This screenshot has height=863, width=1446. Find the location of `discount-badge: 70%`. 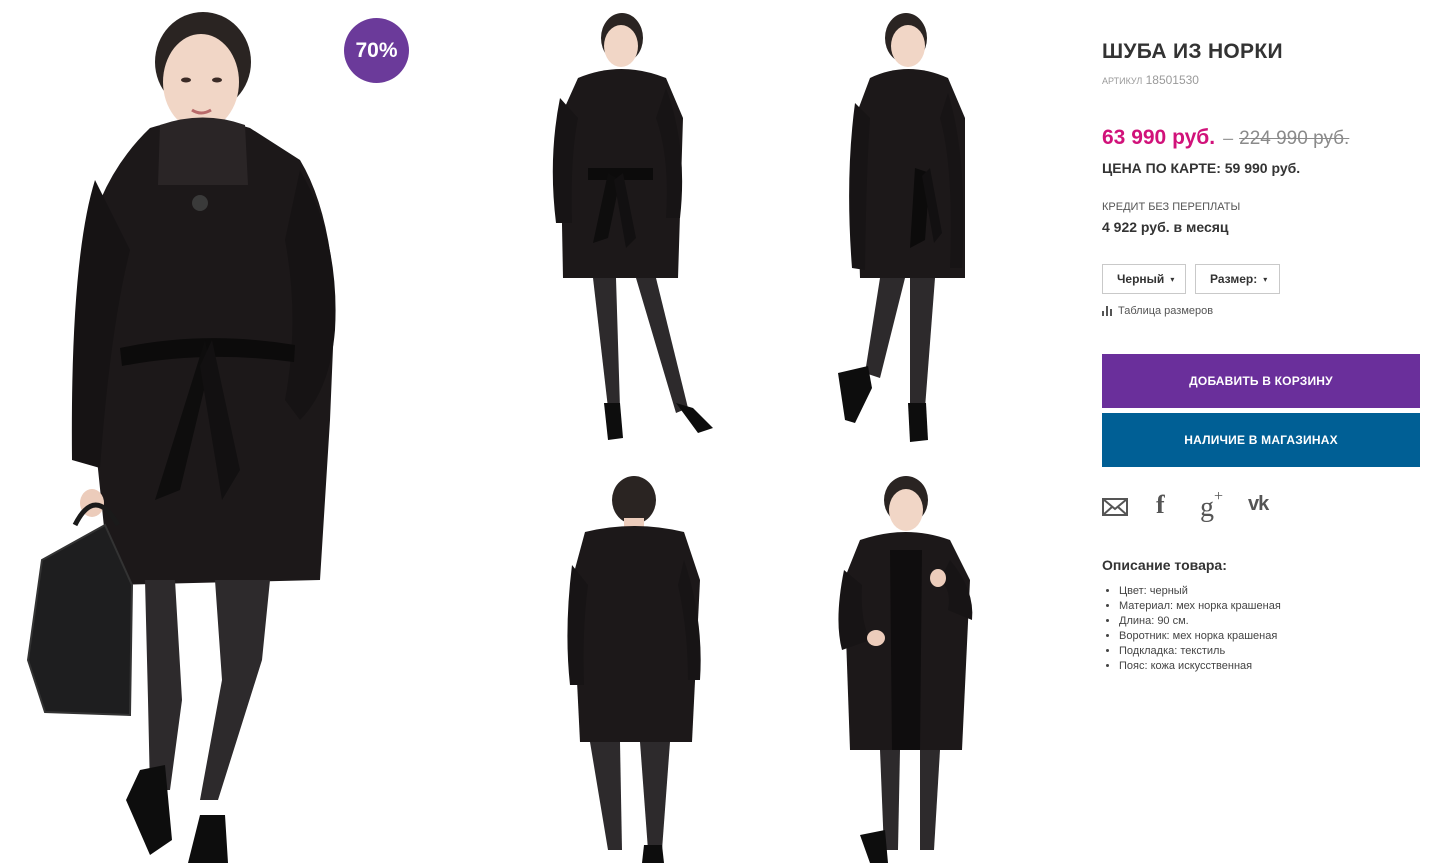

discount-badge: 70% is located at coordinates (376, 50).